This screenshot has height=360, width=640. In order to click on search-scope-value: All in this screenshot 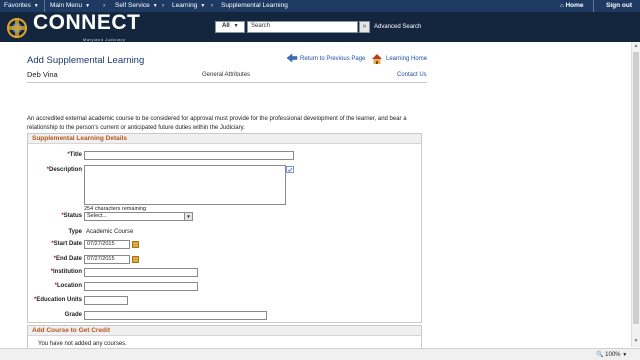, I will do `click(226, 26)`.